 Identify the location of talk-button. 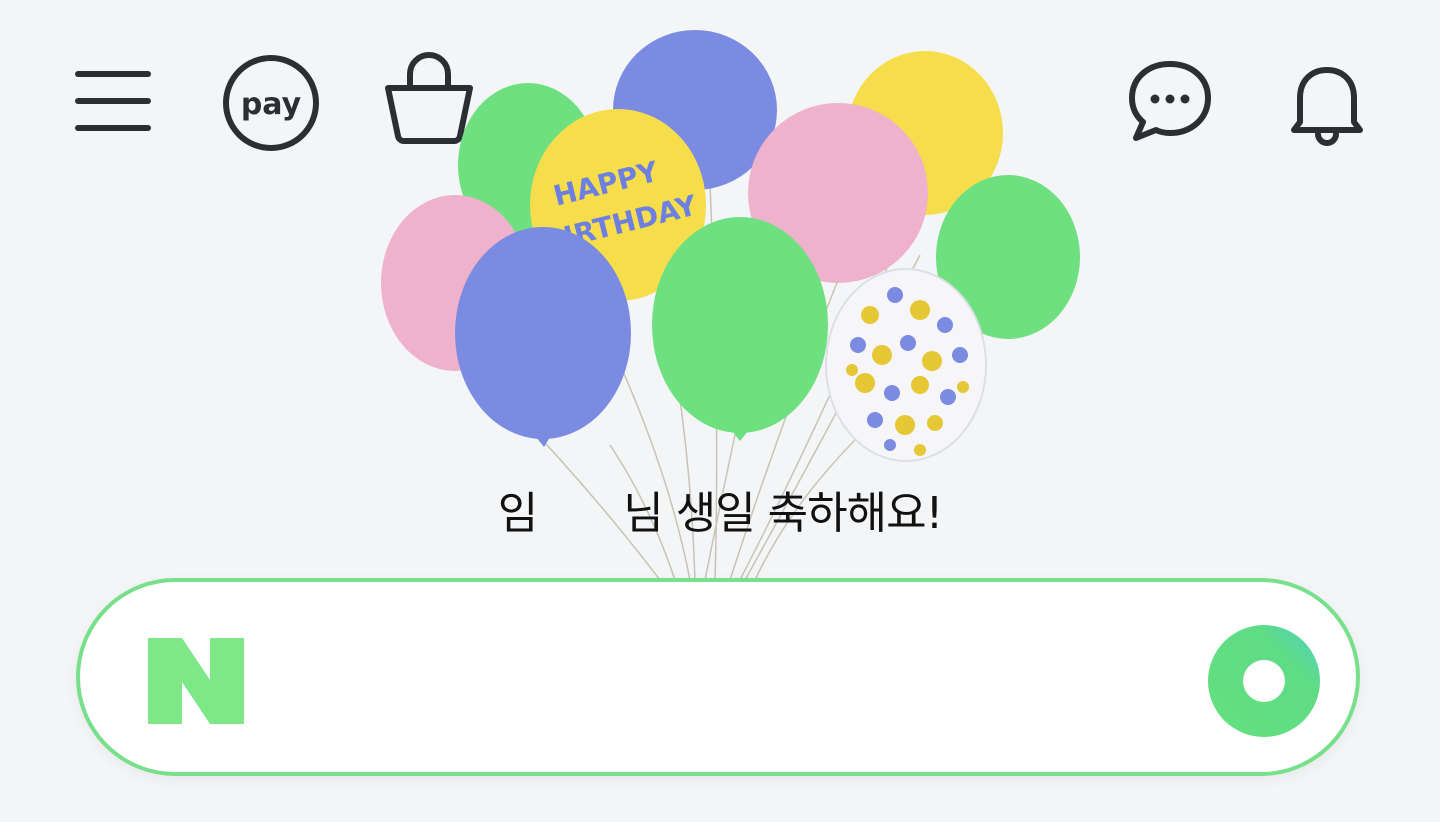
(1170, 101).